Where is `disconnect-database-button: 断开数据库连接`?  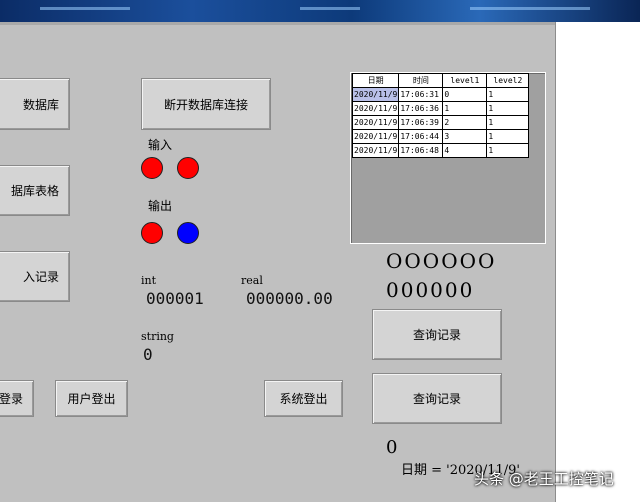 disconnect-database-button: 断开数据库连接 is located at coordinates (206, 104).